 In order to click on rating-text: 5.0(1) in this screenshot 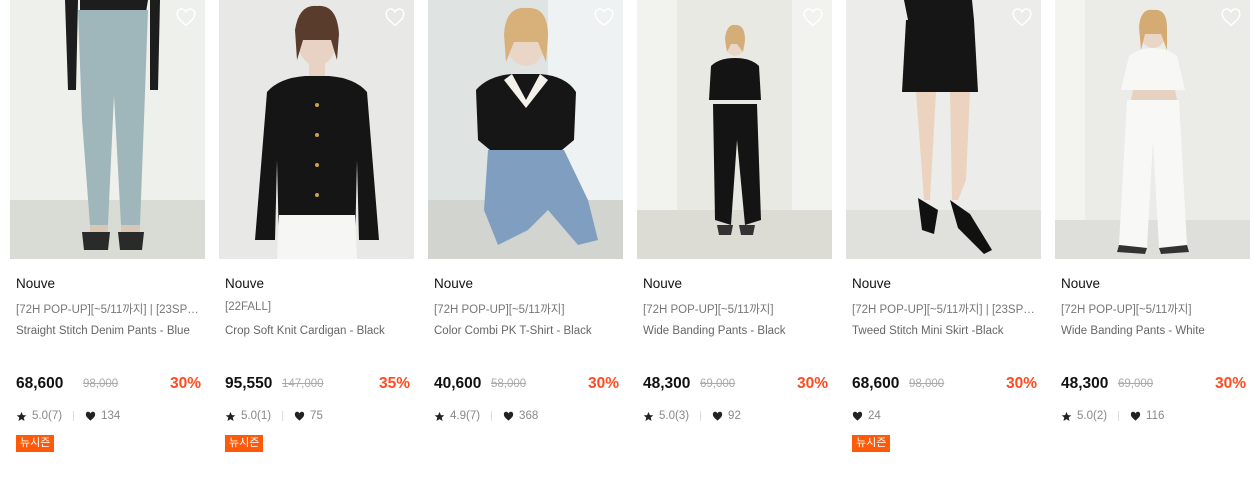, I will do `click(256, 416)`.